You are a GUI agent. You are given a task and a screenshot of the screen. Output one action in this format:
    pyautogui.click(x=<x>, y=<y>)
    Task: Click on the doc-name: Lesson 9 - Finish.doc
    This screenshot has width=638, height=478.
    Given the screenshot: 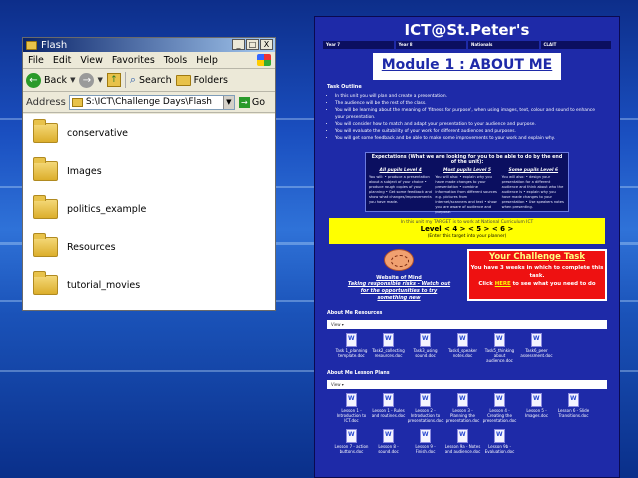 What is the action you would take?
    pyautogui.click(x=425, y=449)
    